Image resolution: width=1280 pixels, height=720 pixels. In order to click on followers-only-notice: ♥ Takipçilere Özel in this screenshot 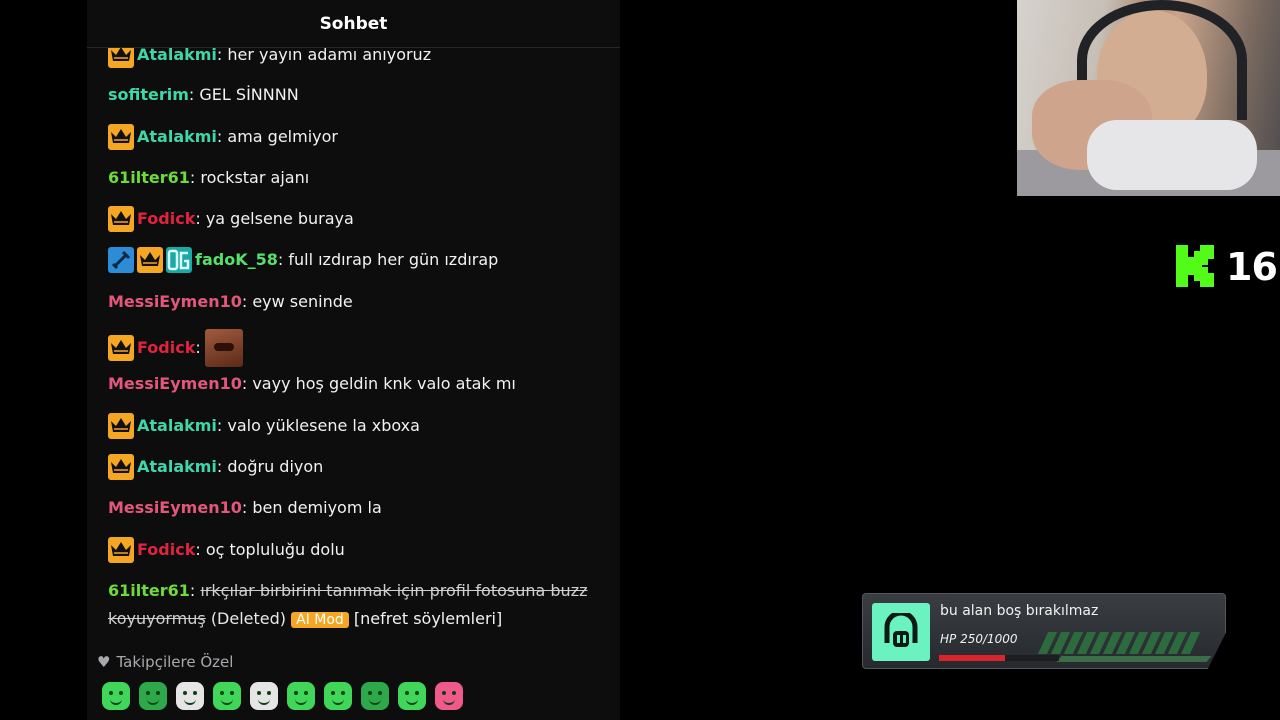, I will do `click(165, 662)`.